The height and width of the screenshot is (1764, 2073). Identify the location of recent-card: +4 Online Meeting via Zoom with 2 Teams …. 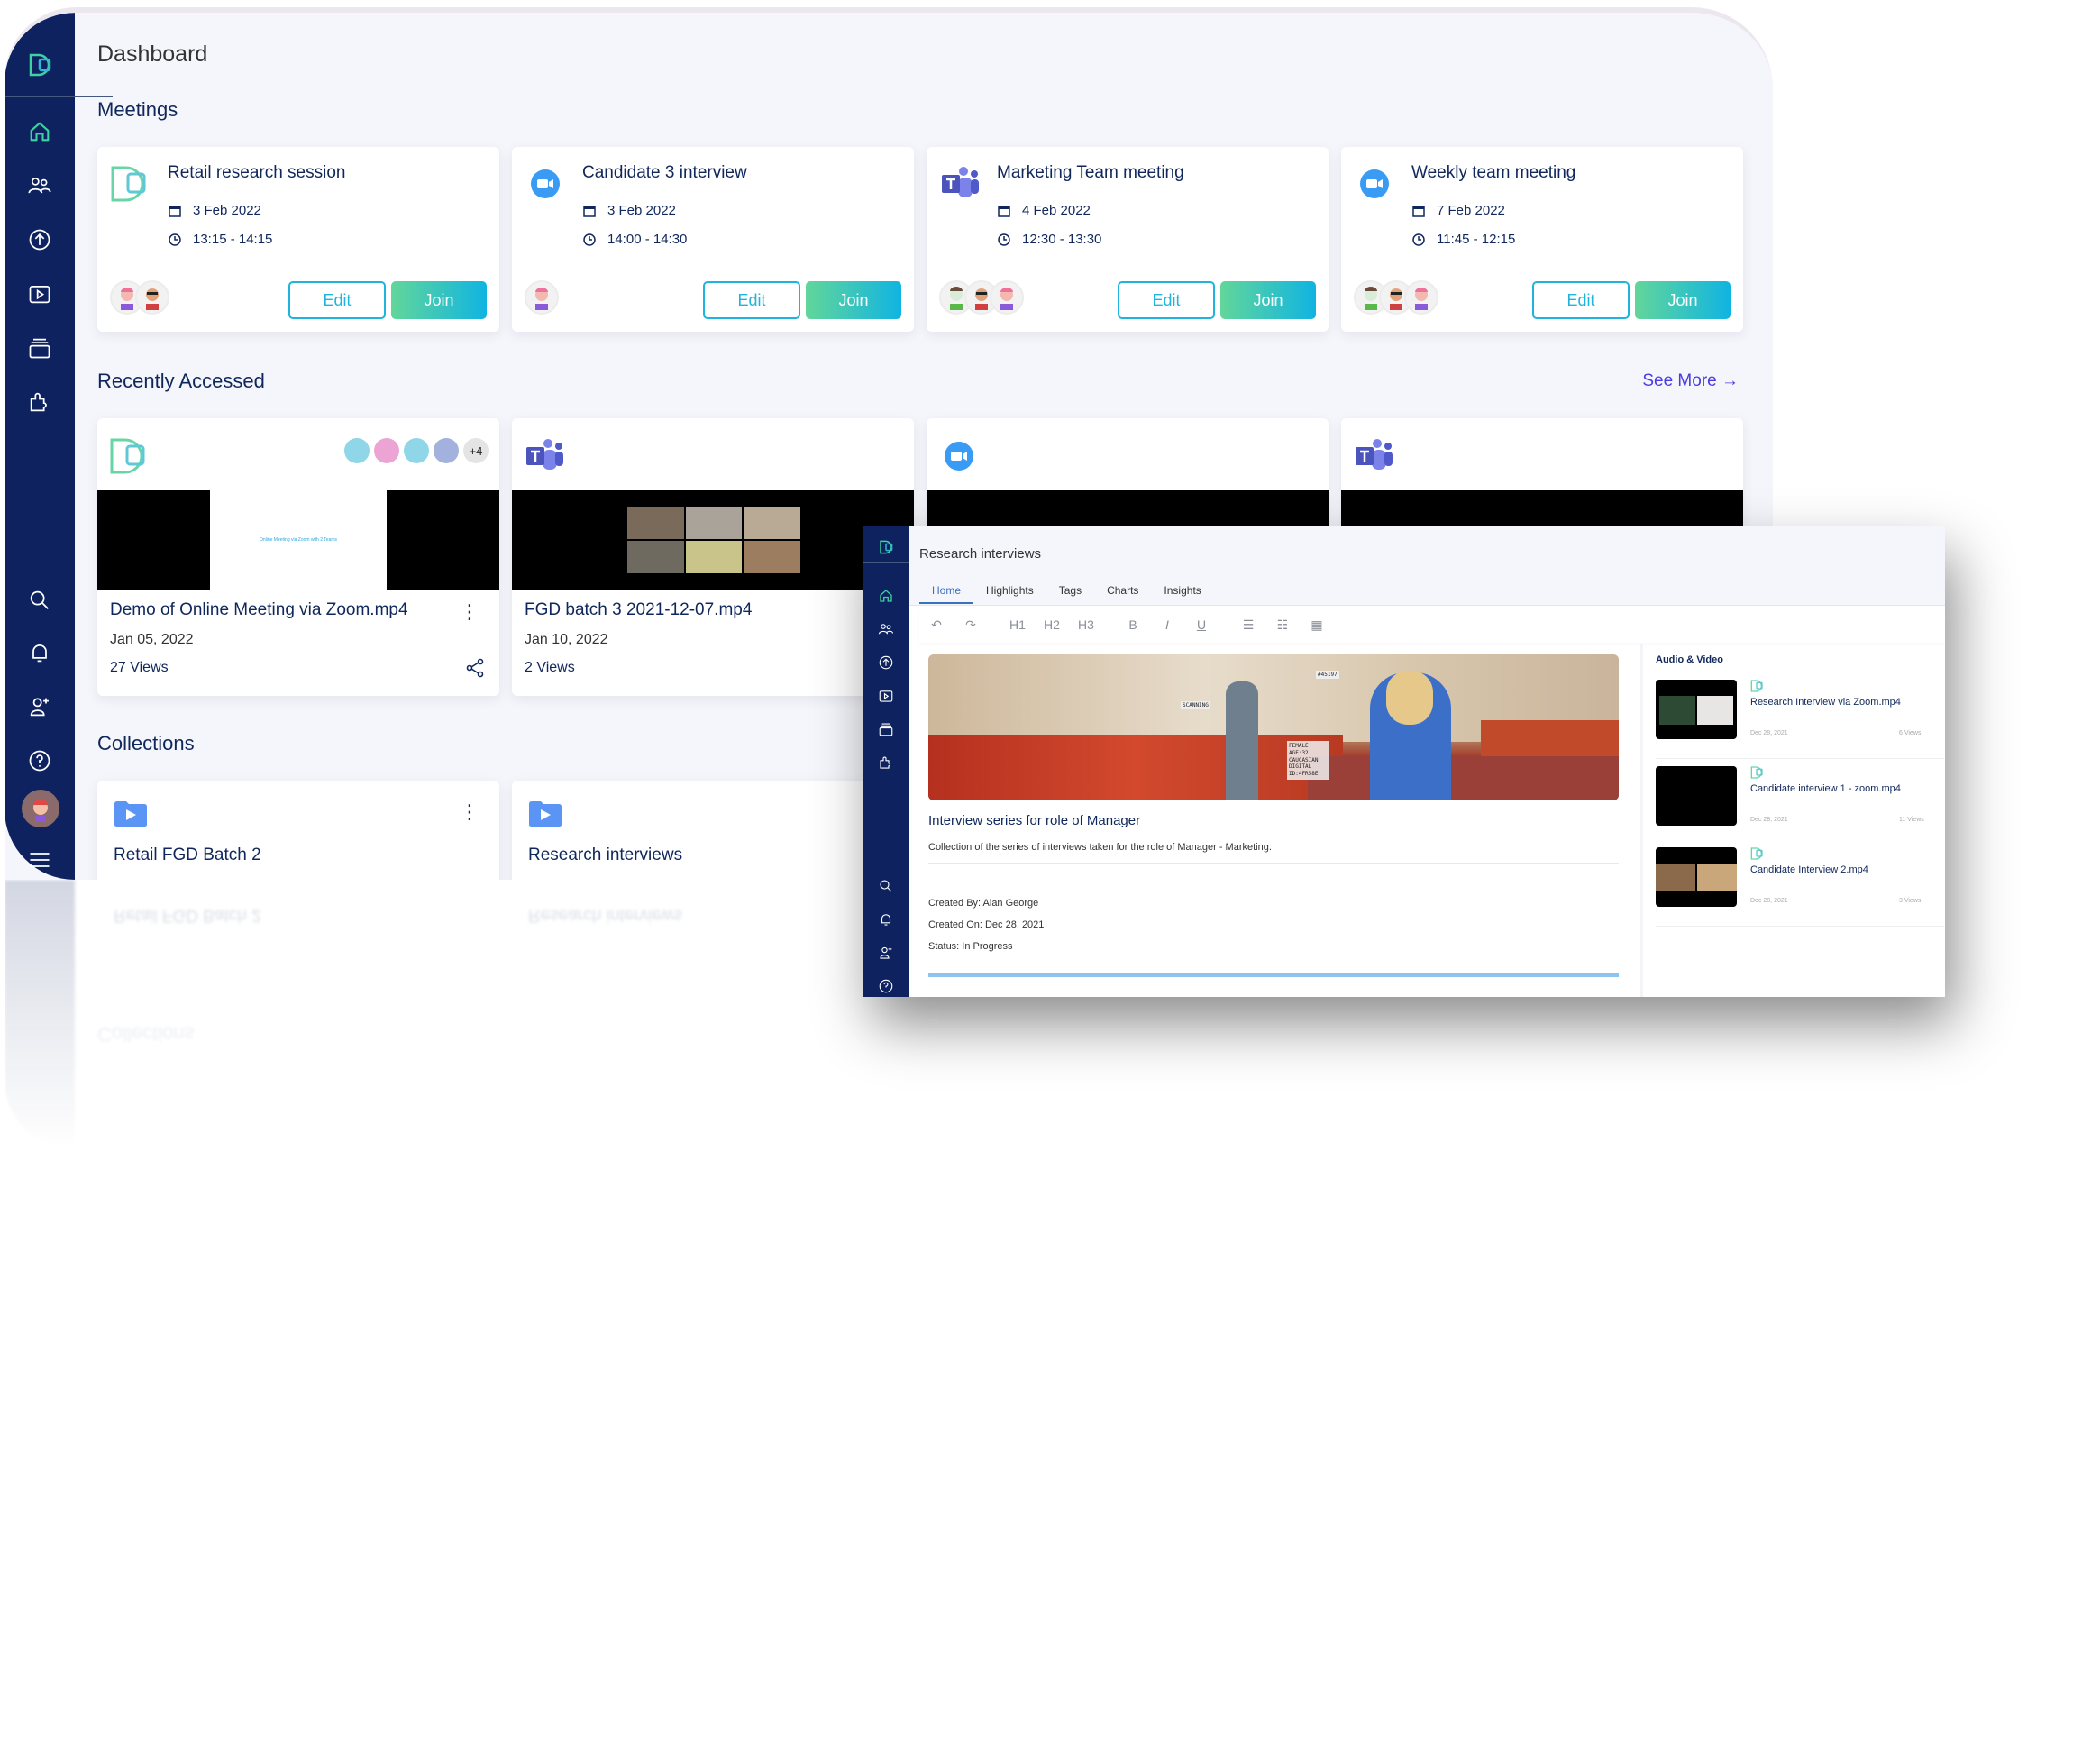
(298, 557).